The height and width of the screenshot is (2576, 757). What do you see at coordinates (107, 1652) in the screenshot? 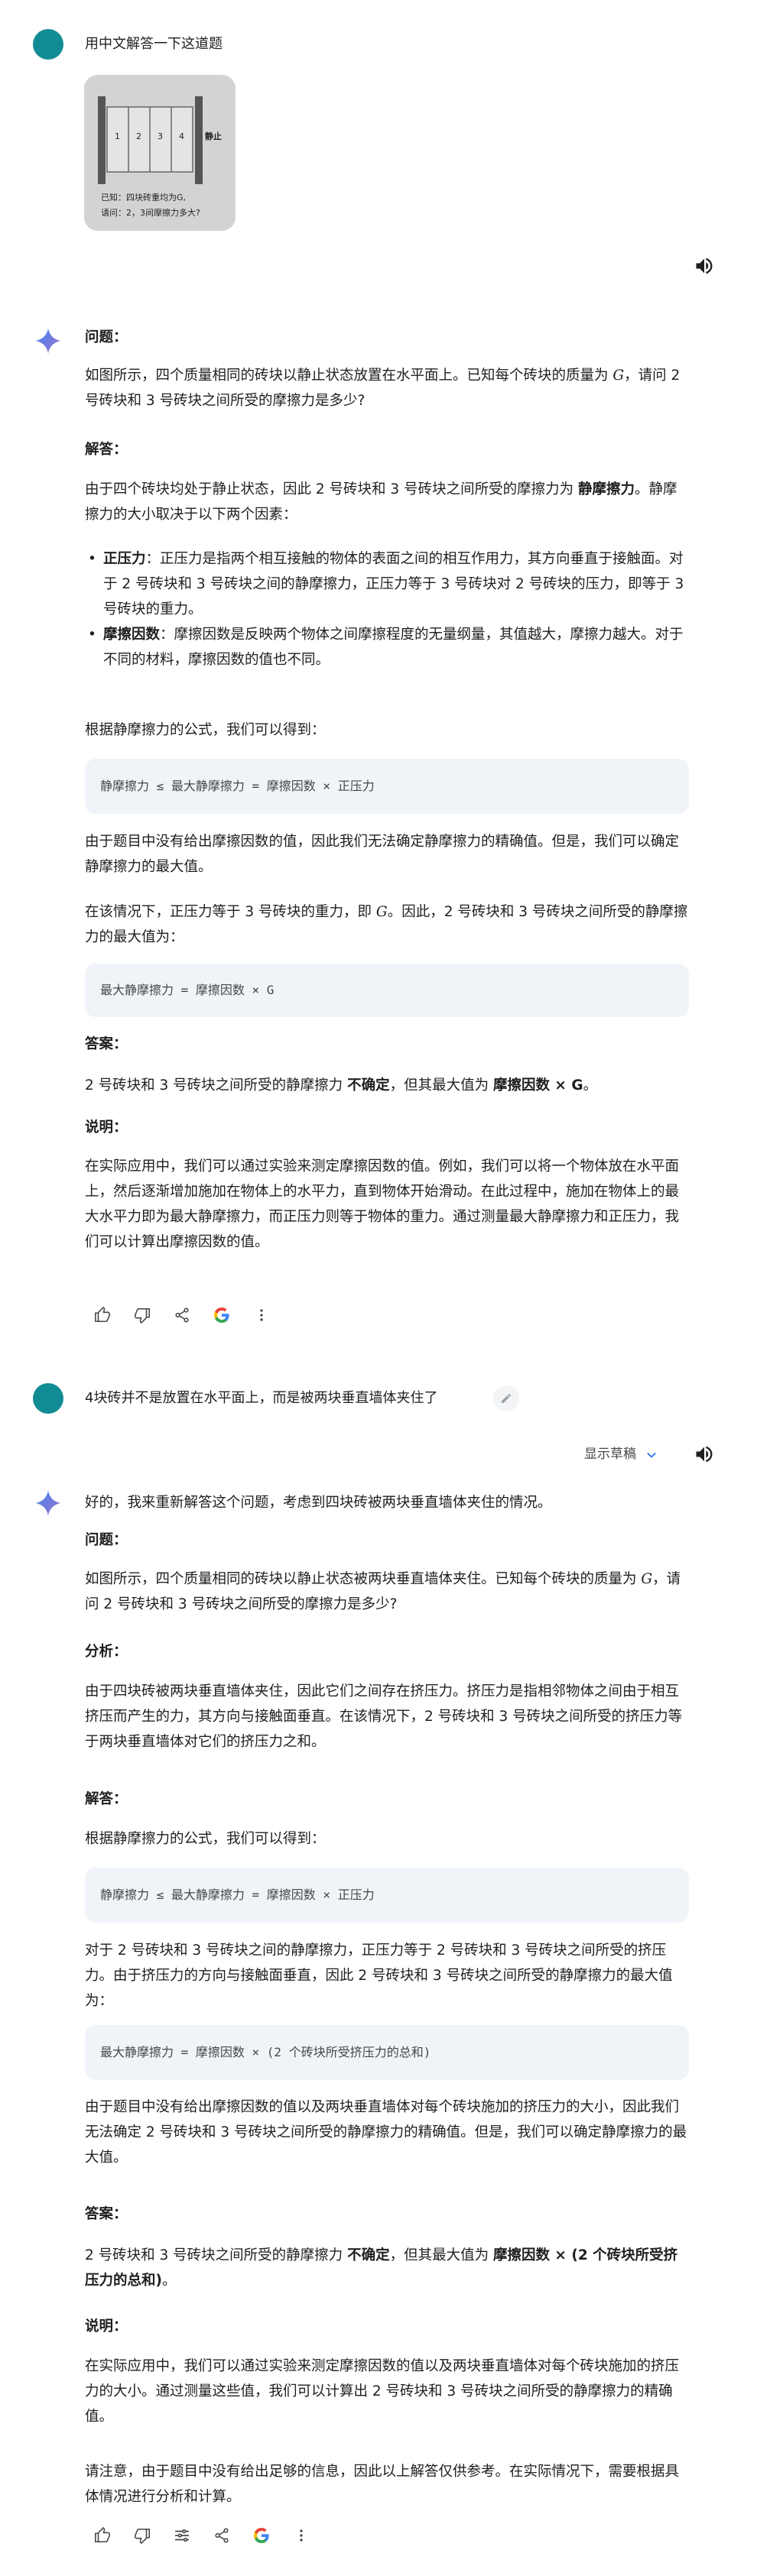
I see `heading-analysis: 分析：` at bounding box center [107, 1652].